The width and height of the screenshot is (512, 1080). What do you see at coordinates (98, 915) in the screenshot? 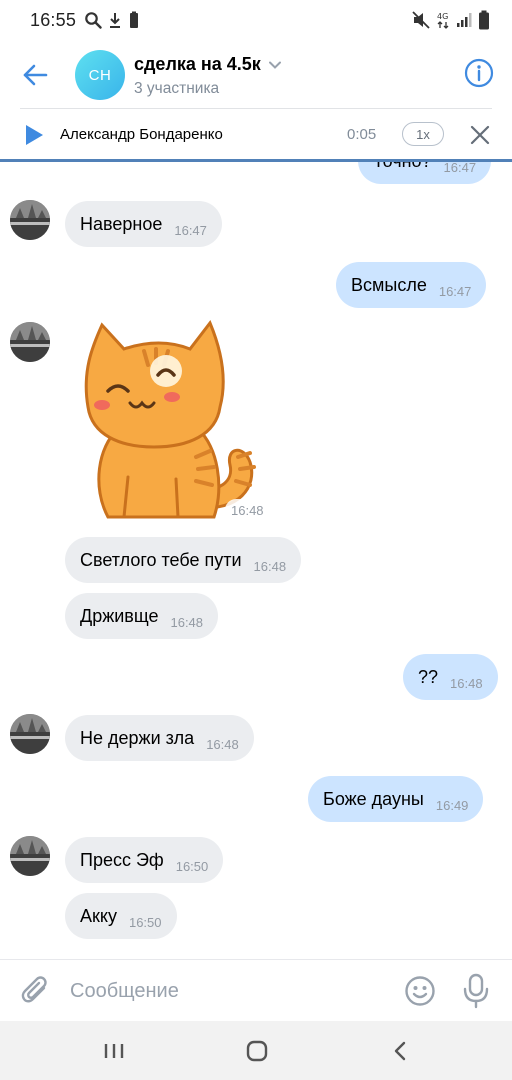
I see `message-text: Акку` at bounding box center [98, 915].